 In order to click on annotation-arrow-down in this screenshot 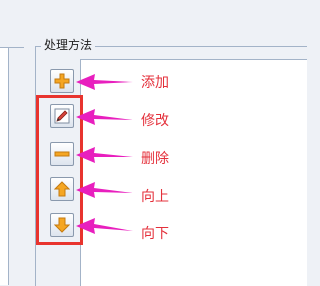, I will do `click(104, 226)`.